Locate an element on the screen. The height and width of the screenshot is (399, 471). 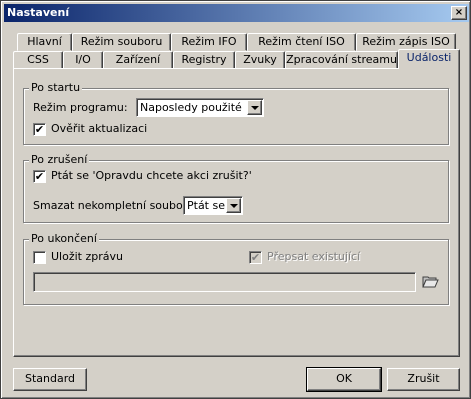
group-after-finish-title: Po ukončení is located at coordinates (64, 239).